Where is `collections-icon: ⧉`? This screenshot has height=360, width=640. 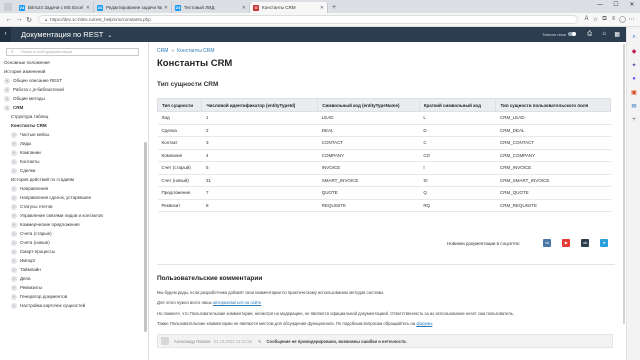
collections-icon: ⧉ is located at coordinates (604, 19).